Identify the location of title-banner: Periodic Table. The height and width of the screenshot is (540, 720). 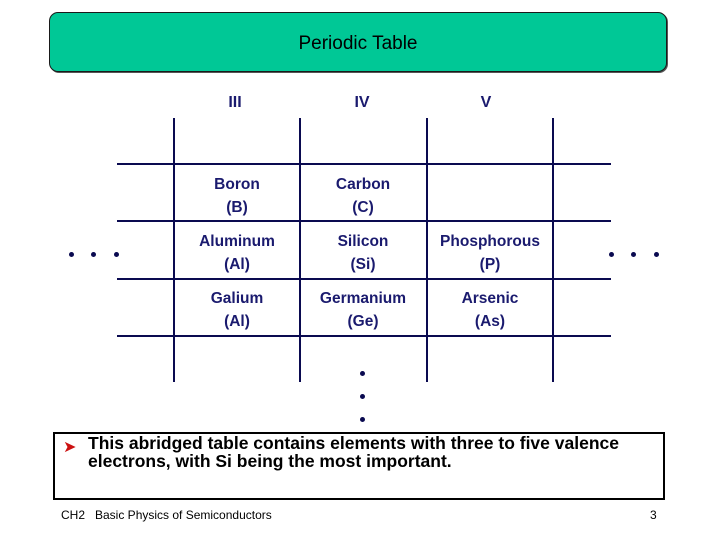
(358, 42).